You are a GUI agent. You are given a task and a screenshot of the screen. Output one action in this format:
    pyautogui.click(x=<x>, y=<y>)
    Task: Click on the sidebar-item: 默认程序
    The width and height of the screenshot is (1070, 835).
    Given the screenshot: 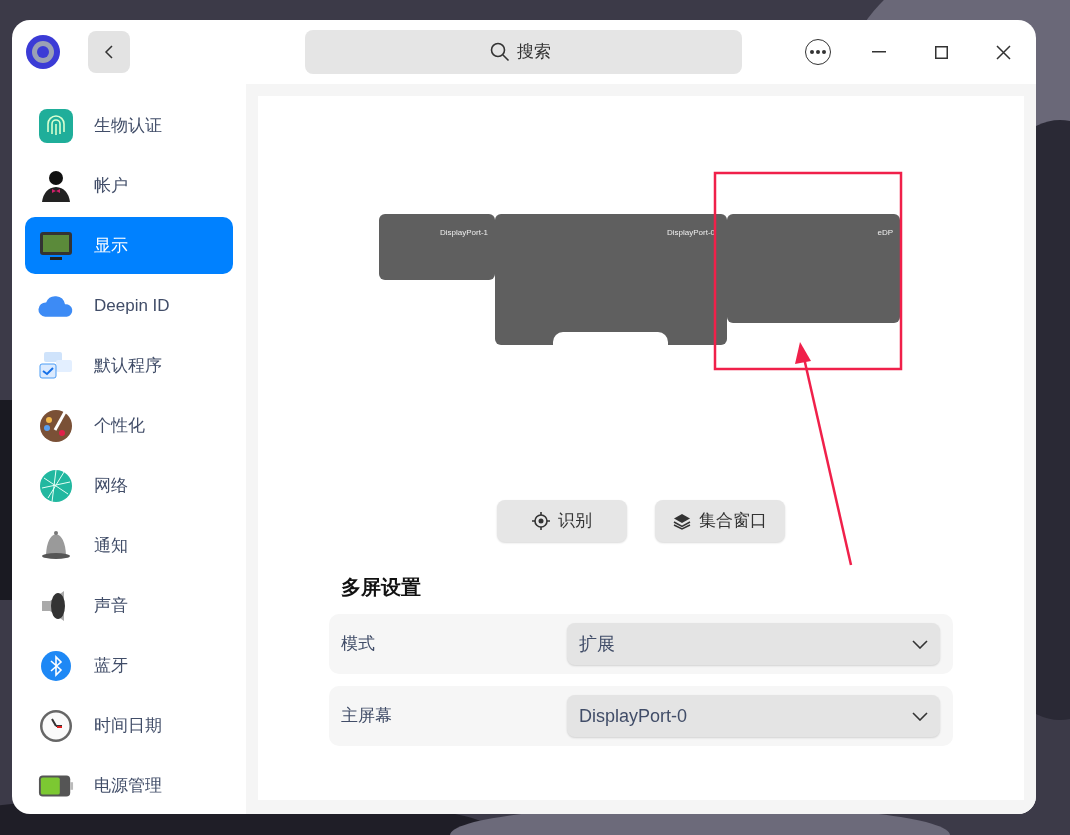 What is the action you would take?
    pyautogui.click(x=129, y=365)
    